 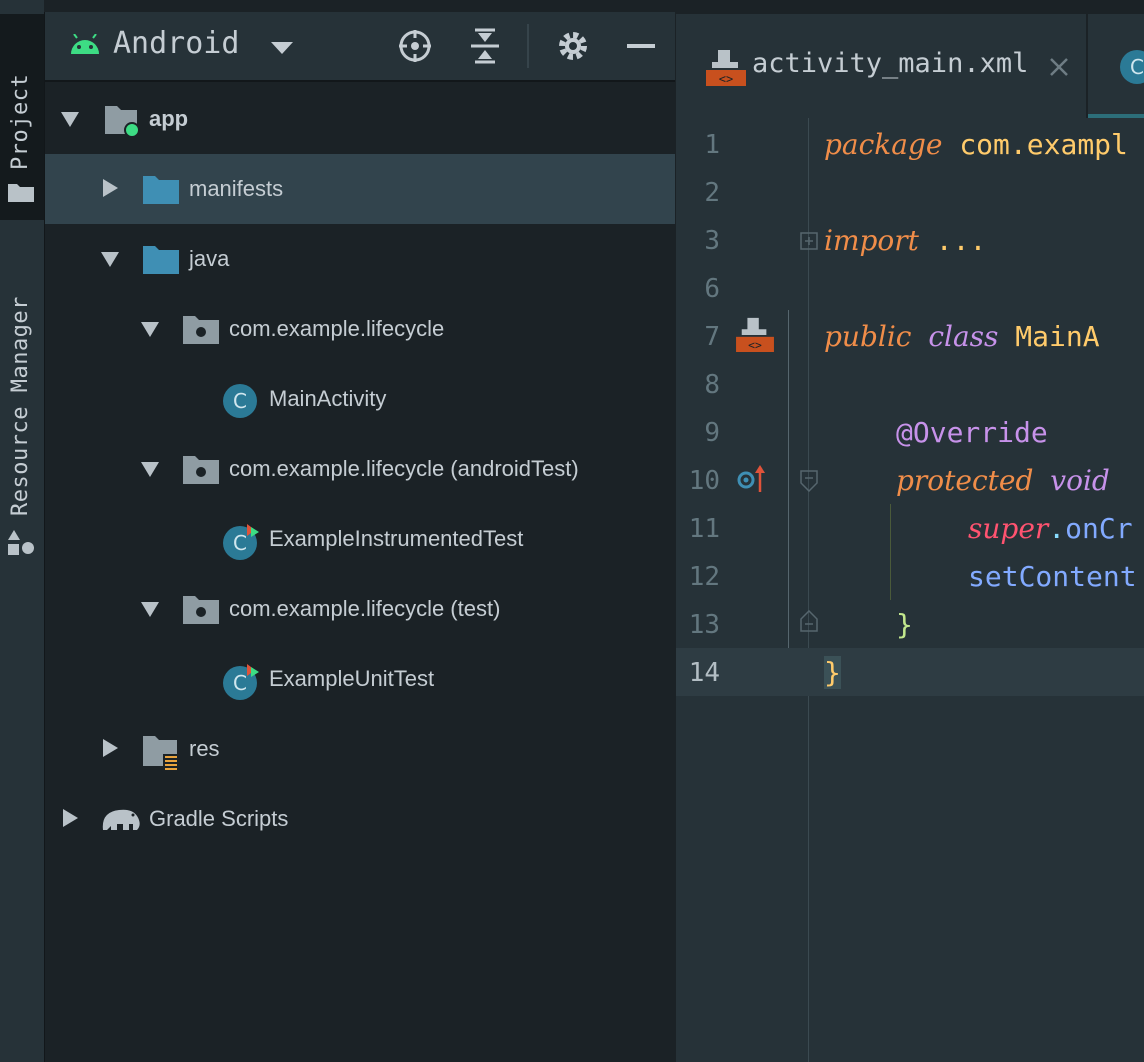 I want to click on shapes-icon, so click(x=21, y=542).